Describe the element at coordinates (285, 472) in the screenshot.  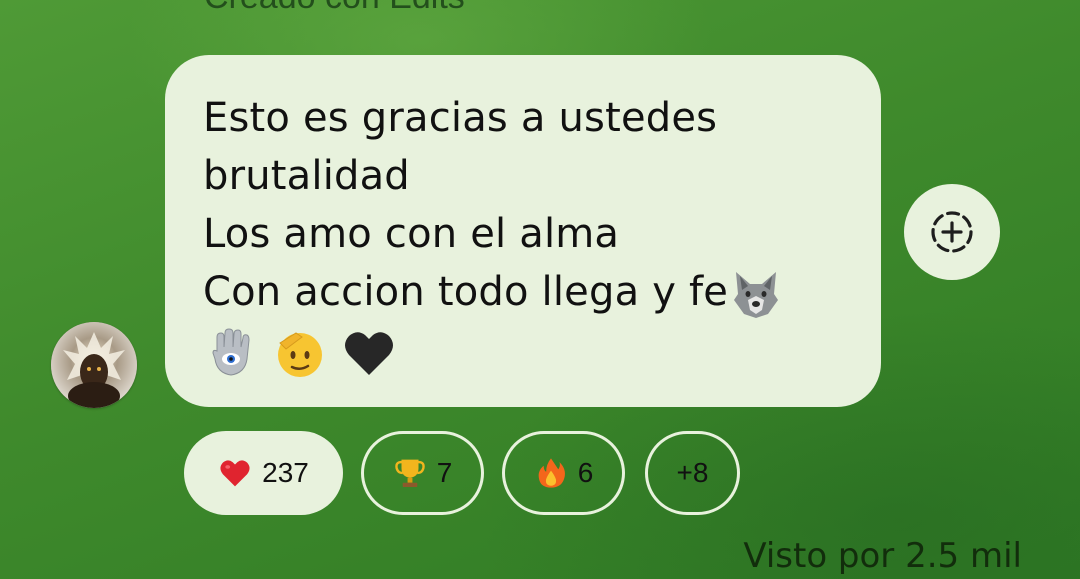
I see `reaction-count: 237` at that location.